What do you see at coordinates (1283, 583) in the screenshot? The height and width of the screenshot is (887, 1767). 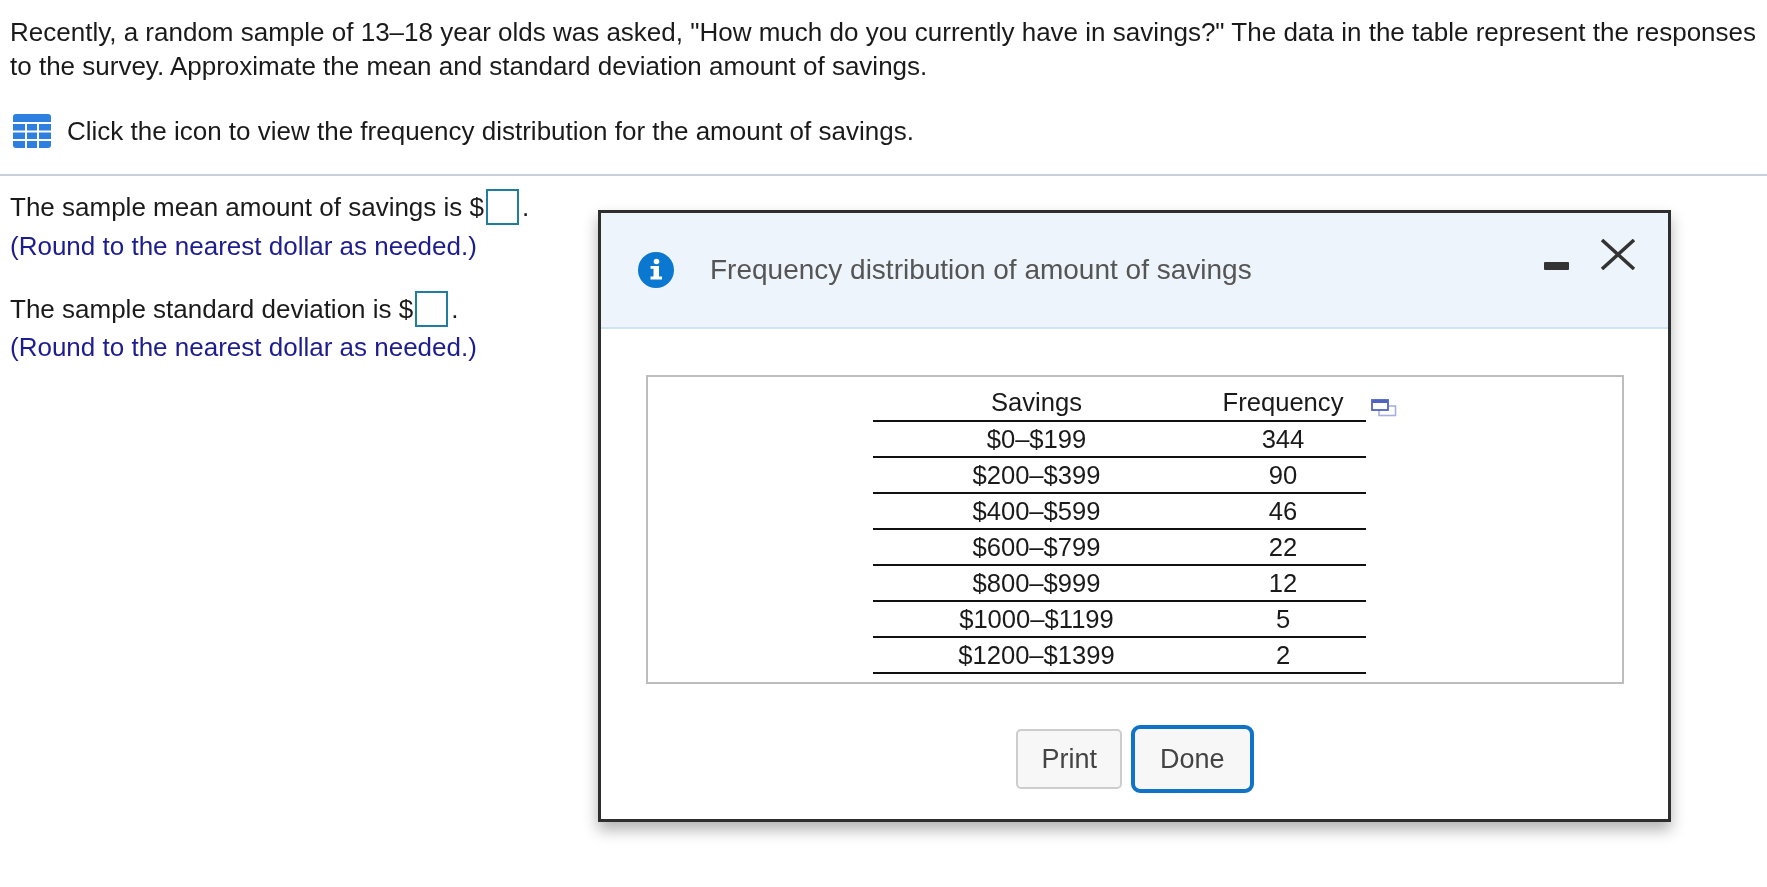 I see `table-cell: 12` at bounding box center [1283, 583].